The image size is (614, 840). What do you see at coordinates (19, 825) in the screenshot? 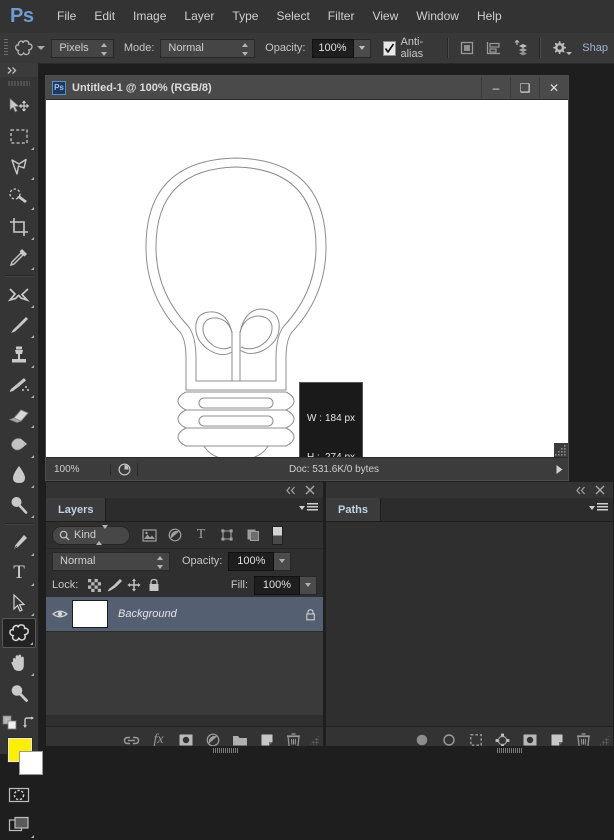
I see `screen-mode-button` at bounding box center [19, 825].